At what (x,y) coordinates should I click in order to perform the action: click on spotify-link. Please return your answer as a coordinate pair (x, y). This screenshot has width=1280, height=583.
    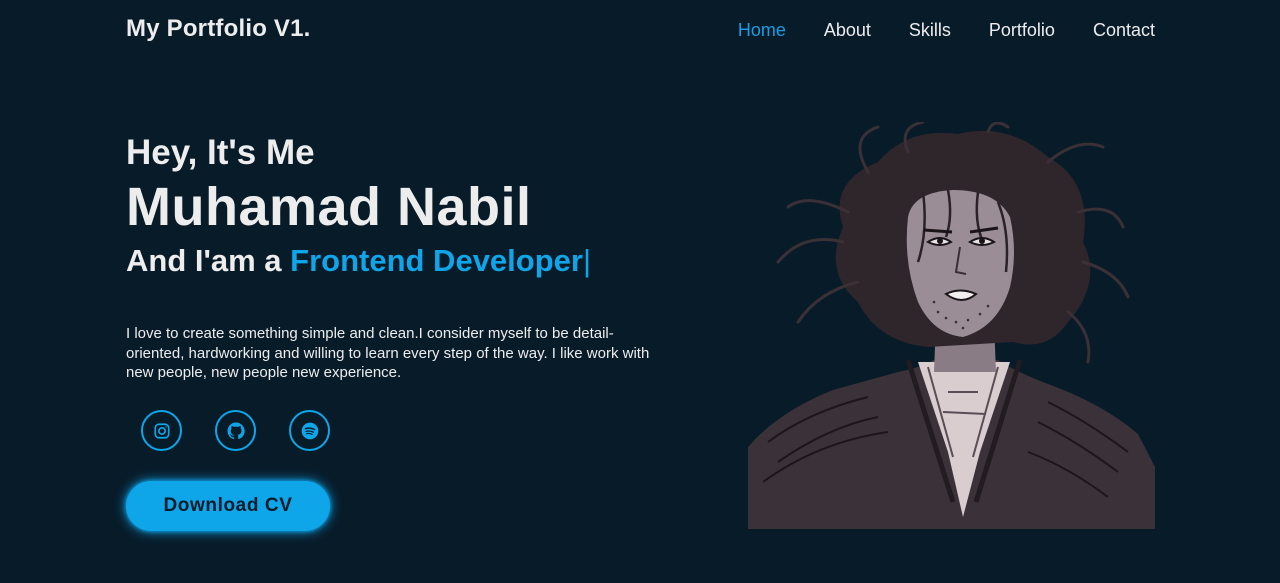
    Looking at the image, I should click on (309, 430).